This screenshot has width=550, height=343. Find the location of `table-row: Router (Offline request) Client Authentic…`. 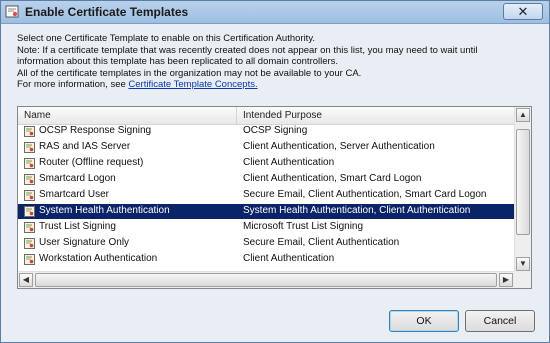

table-row: Router (Offline request) Client Authentic… is located at coordinates (266, 163).